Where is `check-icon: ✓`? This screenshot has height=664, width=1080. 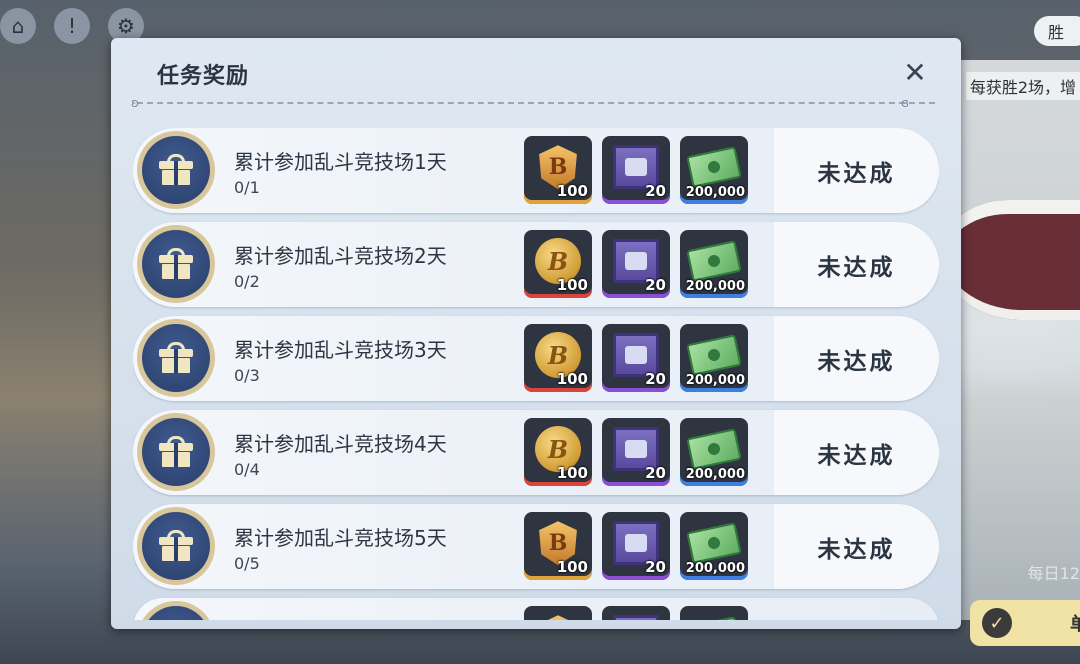
check-icon: ✓ is located at coordinates (997, 623).